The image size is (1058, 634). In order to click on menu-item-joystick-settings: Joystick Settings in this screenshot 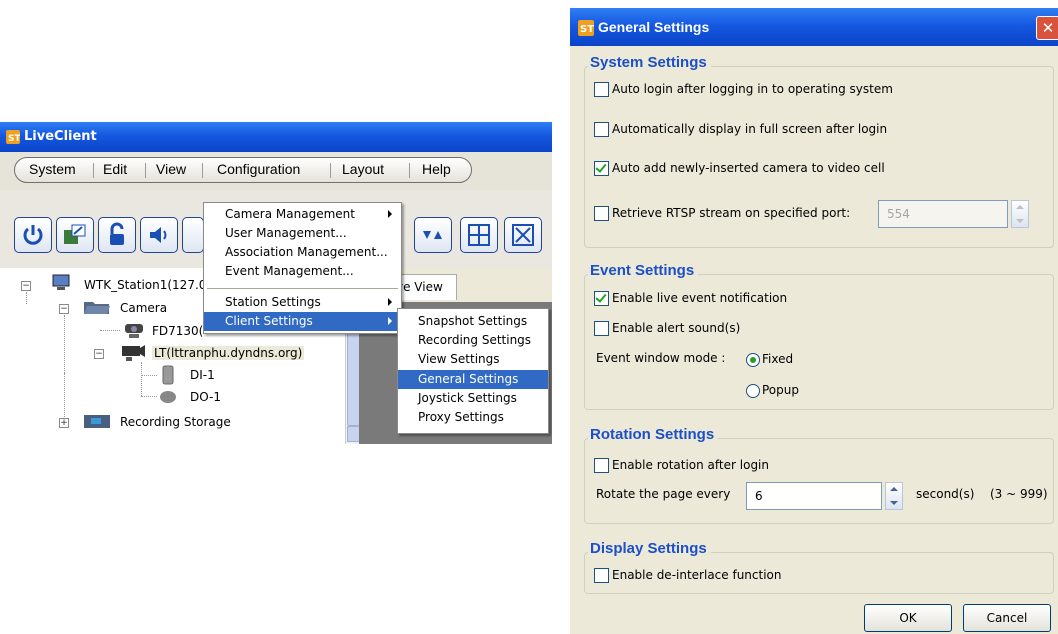, I will do `click(473, 398)`.